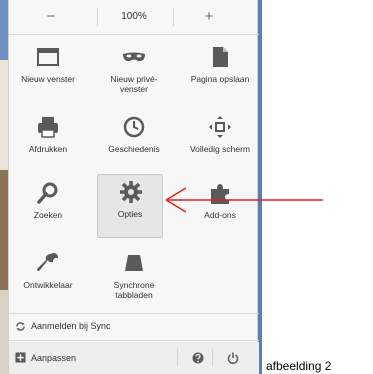 This screenshot has width=373, height=374. What do you see at coordinates (51, 17) in the screenshot?
I see `zoom-out-button: −` at bounding box center [51, 17].